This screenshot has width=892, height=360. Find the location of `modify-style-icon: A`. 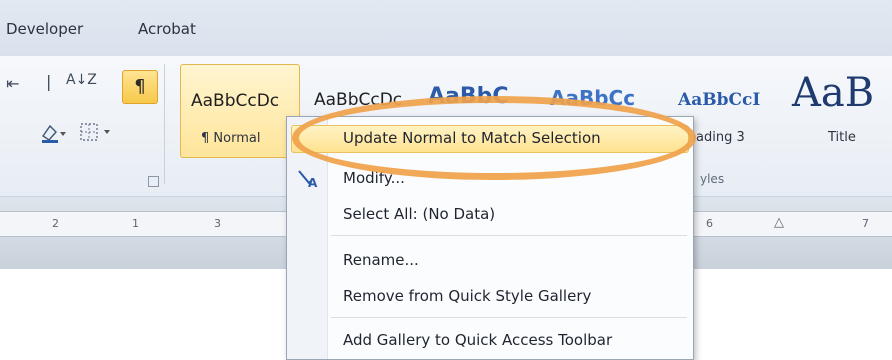

modify-style-icon: A is located at coordinates (308, 178).